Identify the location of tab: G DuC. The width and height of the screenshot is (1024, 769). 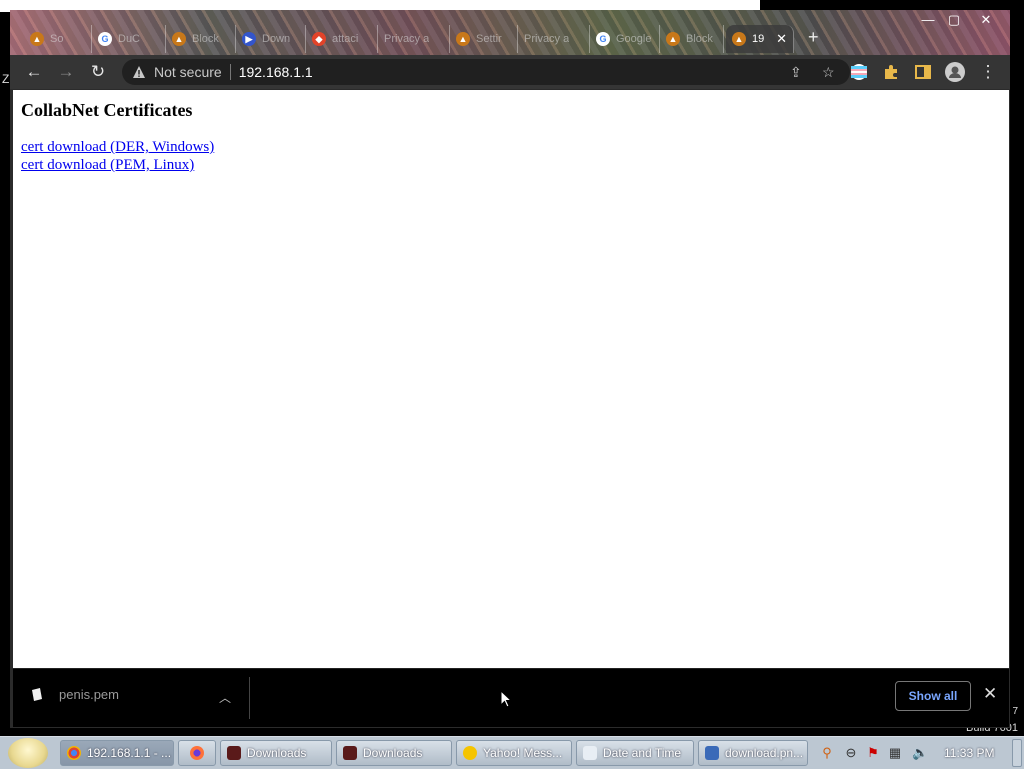
(129, 39).